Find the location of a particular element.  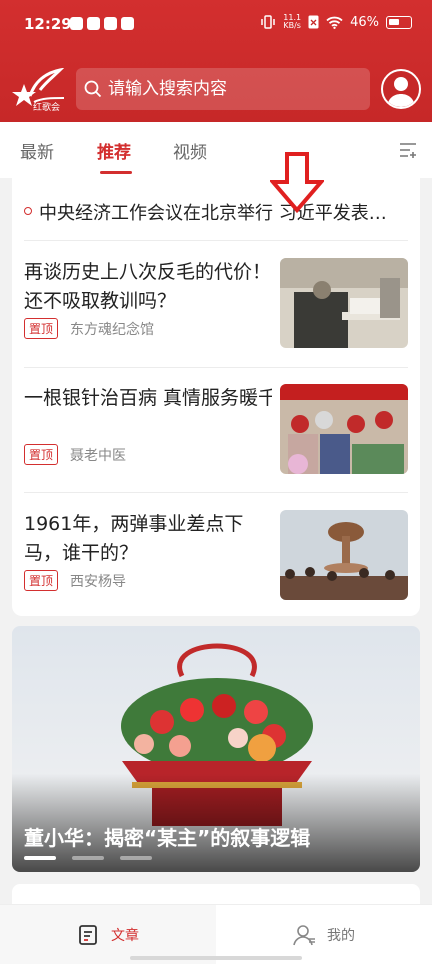

article-source: 西安杨导 is located at coordinates (98, 581).